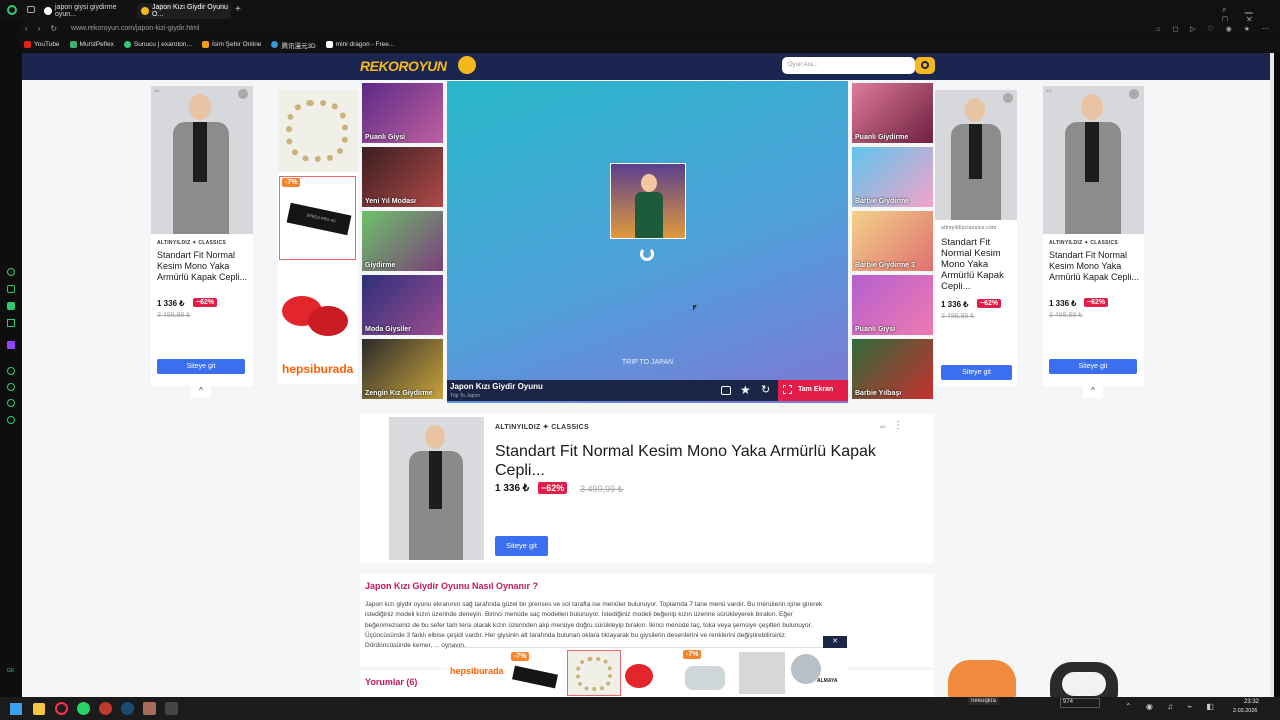  I want to click on game-loading-card, so click(648, 201).